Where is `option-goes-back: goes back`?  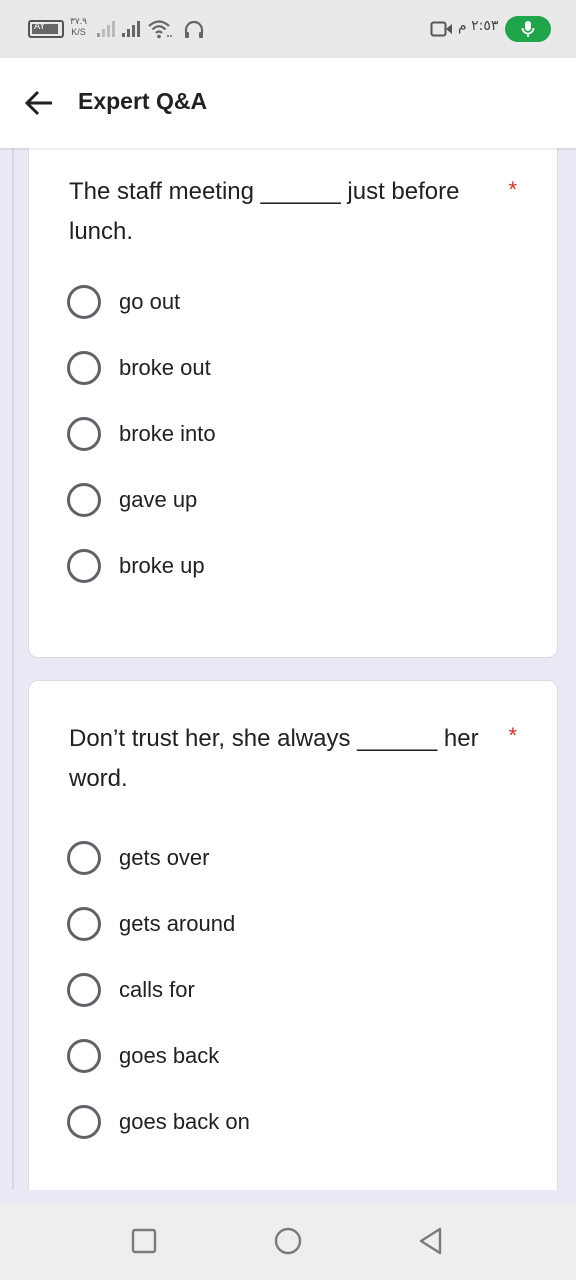 option-goes-back: goes back is located at coordinates (287, 1056).